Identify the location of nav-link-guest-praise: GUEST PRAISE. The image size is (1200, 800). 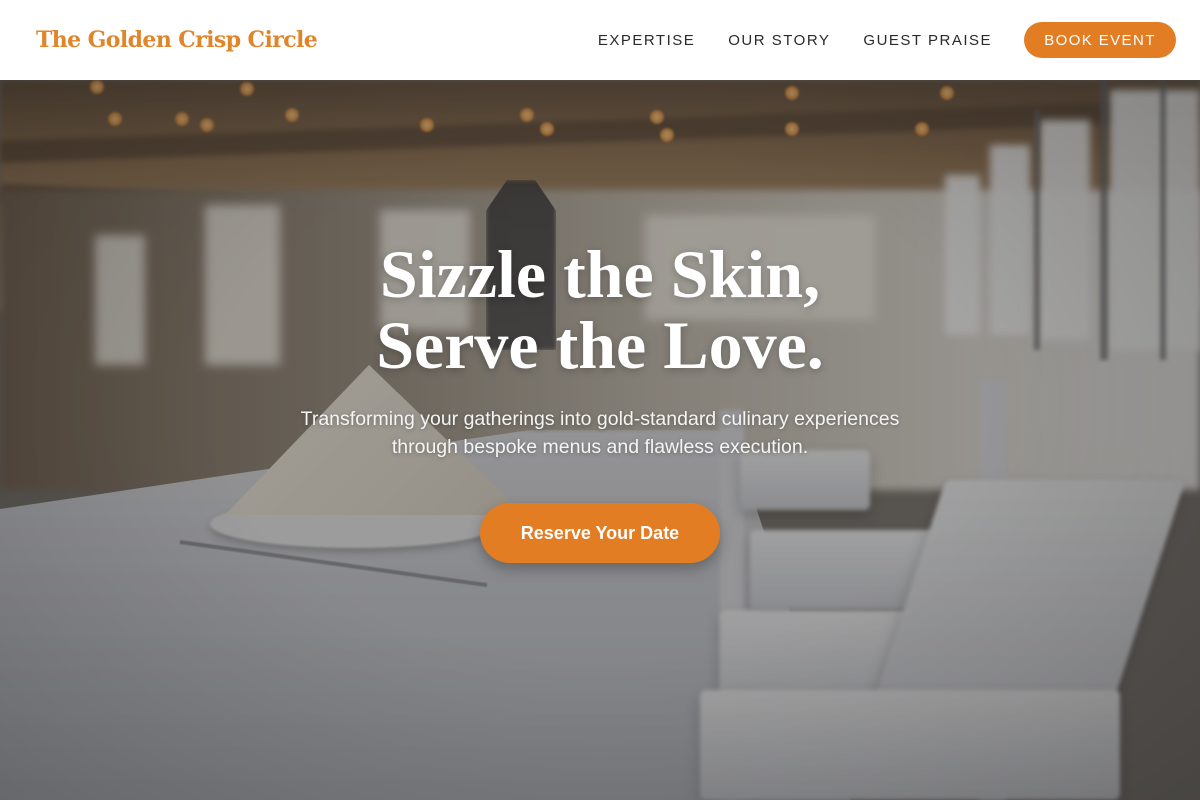
(927, 40).